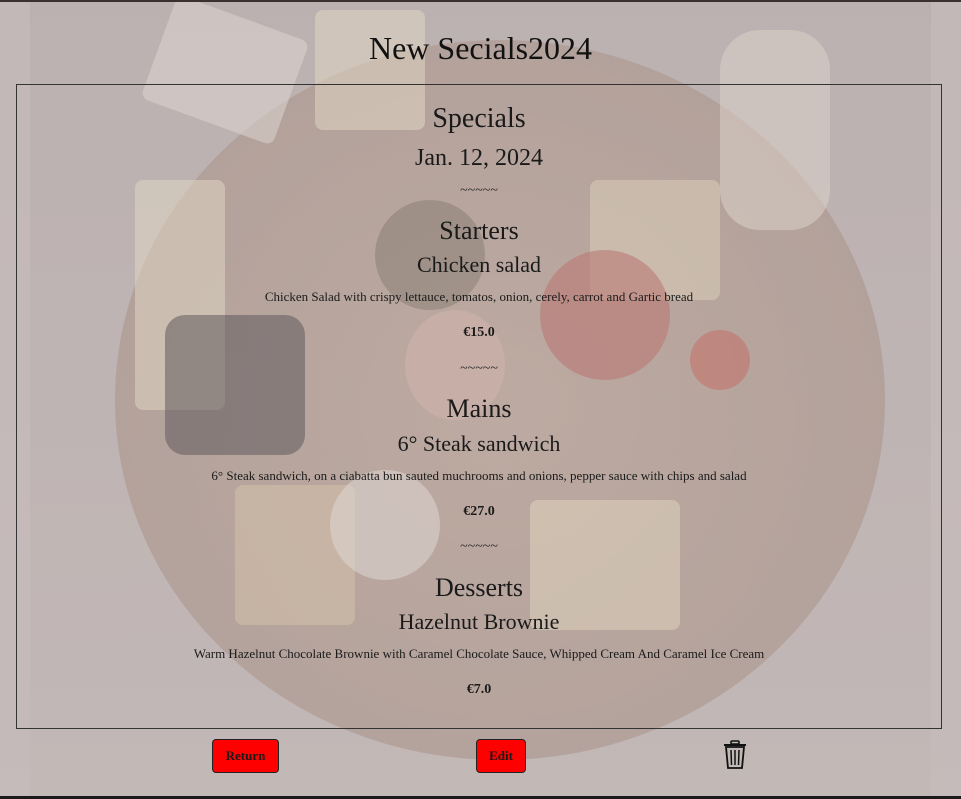 The height and width of the screenshot is (799, 961). Describe the element at coordinates (479, 230) in the screenshot. I see `section-starters: Starters` at that location.